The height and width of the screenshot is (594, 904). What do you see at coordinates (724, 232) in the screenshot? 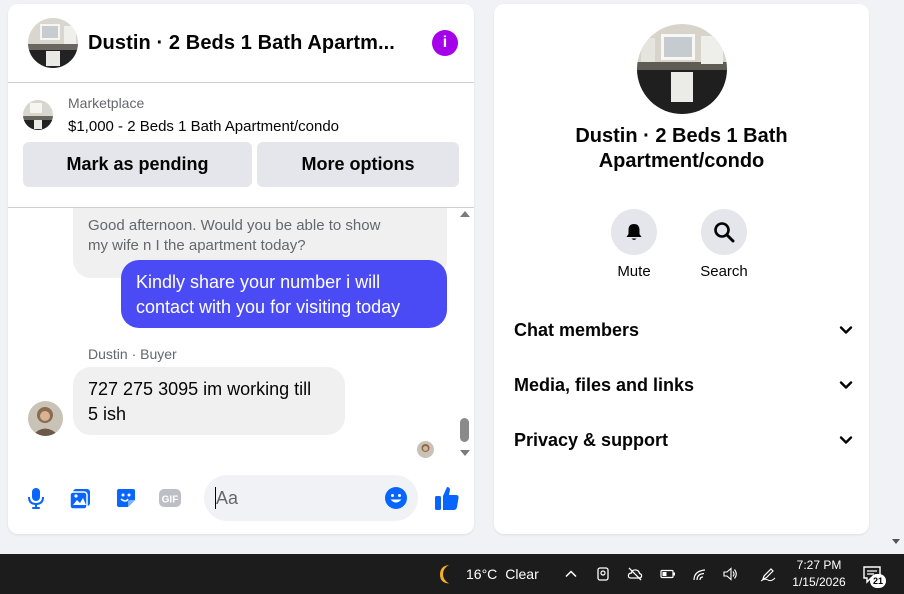
I see `search-icon` at bounding box center [724, 232].